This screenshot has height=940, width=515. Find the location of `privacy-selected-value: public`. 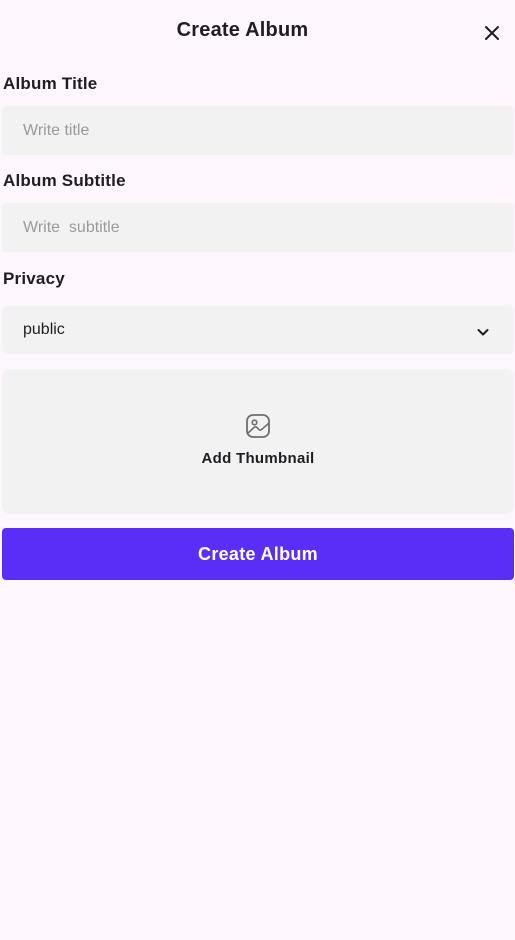

privacy-selected-value: public is located at coordinates (44, 329).